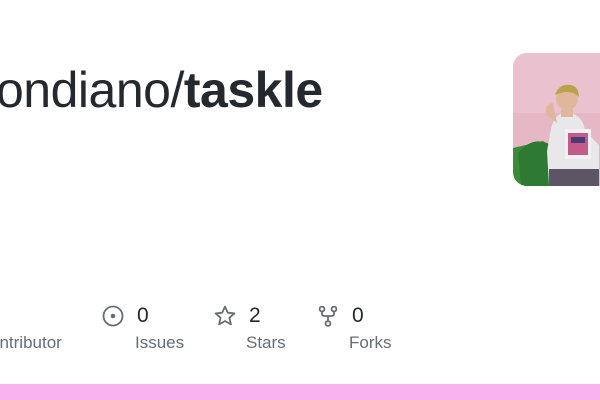 This screenshot has width=600, height=400. Describe the element at coordinates (85, 90) in the screenshot. I see `repo-owner: ondiano` at that location.